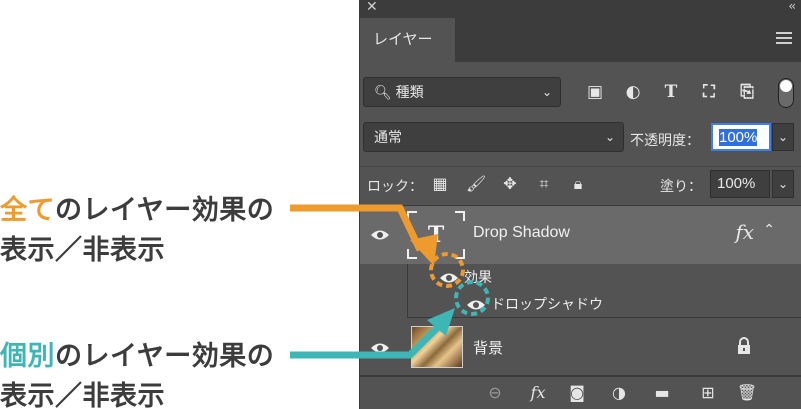 The width and height of the screenshot is (801, 409). Describe the element at coordinates (577, 393) in the screenshot. I see `mask-icon: ◙` at that location.